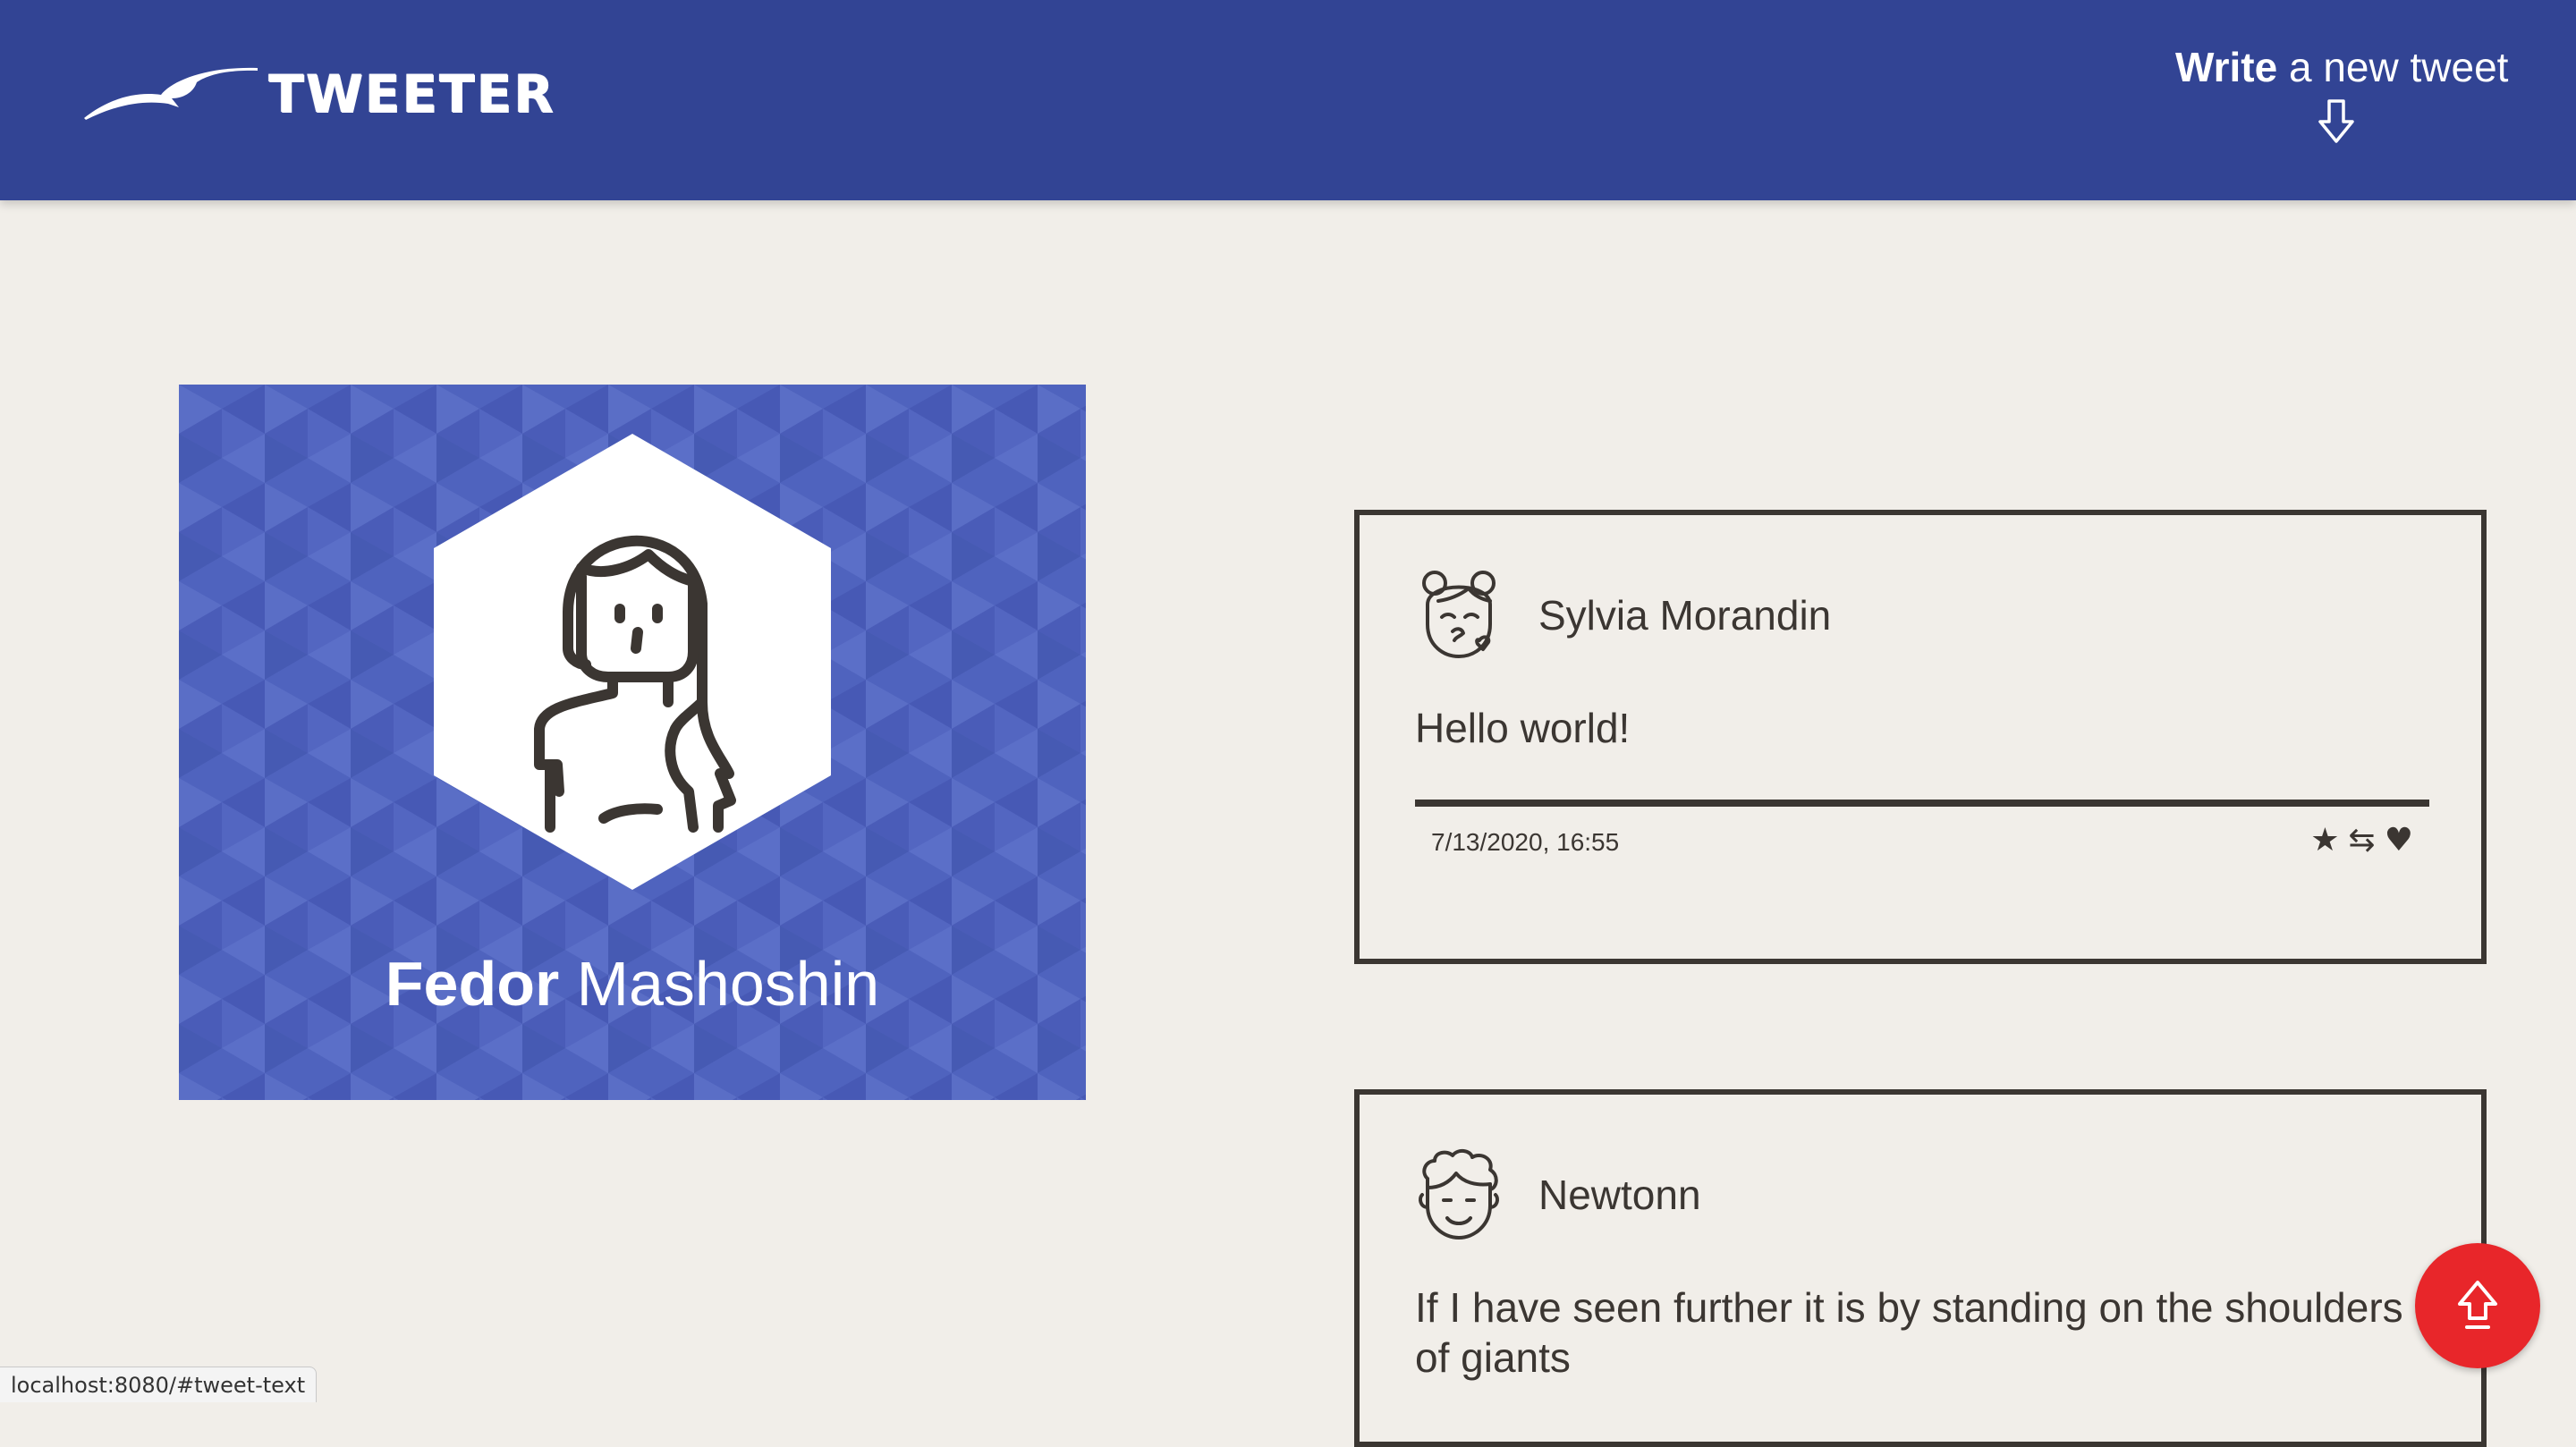 The width and height of the screenshot is (2576, 1447). I want to click on heart-icon: ♥, so click(2399, 841).